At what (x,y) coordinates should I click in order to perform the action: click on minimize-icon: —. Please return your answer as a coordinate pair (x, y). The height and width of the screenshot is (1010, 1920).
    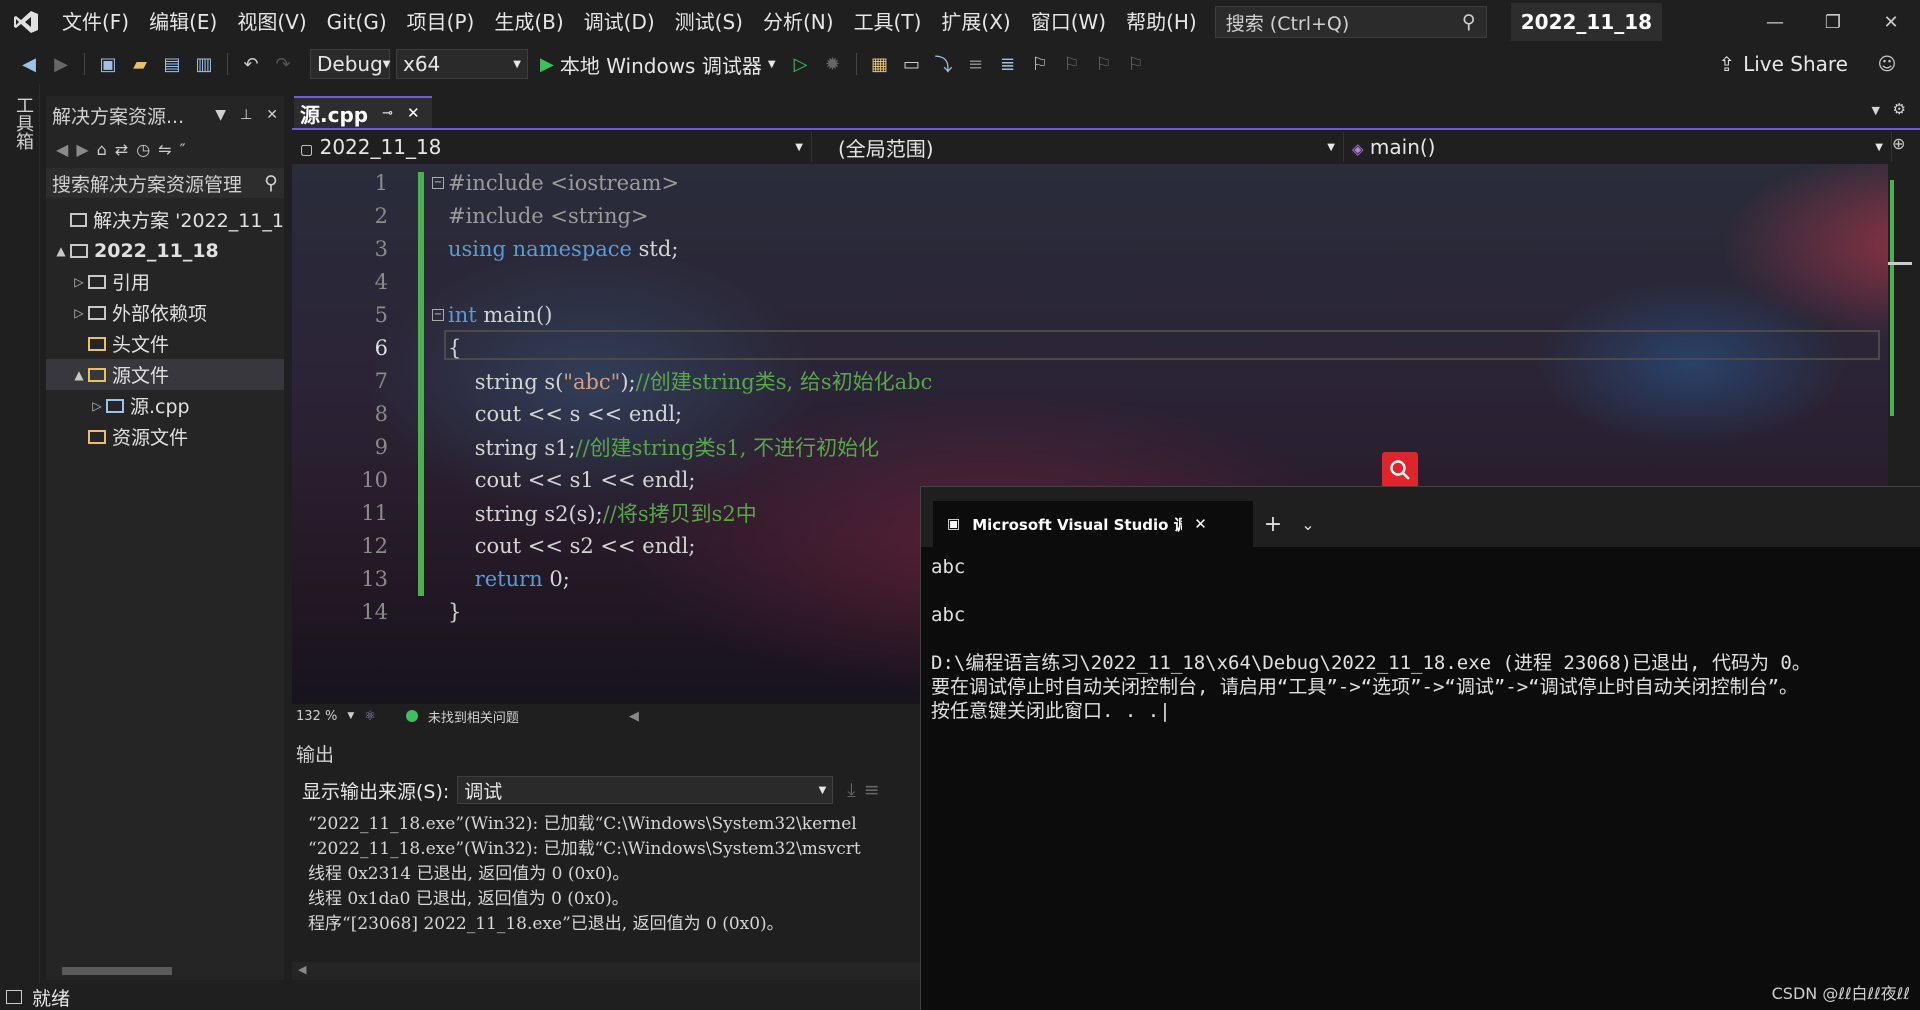
    Looking at the image, I should click on (1775, 22).